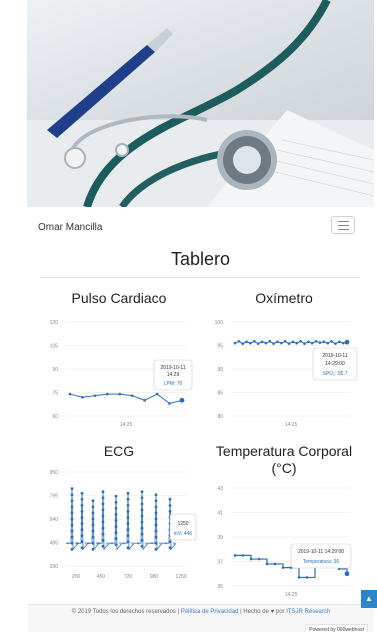 This screenshot has height=632, width=377. What do you see at coordinates (291, 595) in the screenshot?
I see `temperature-x-tick-label: 14:25` at bounding box center [291, 595].